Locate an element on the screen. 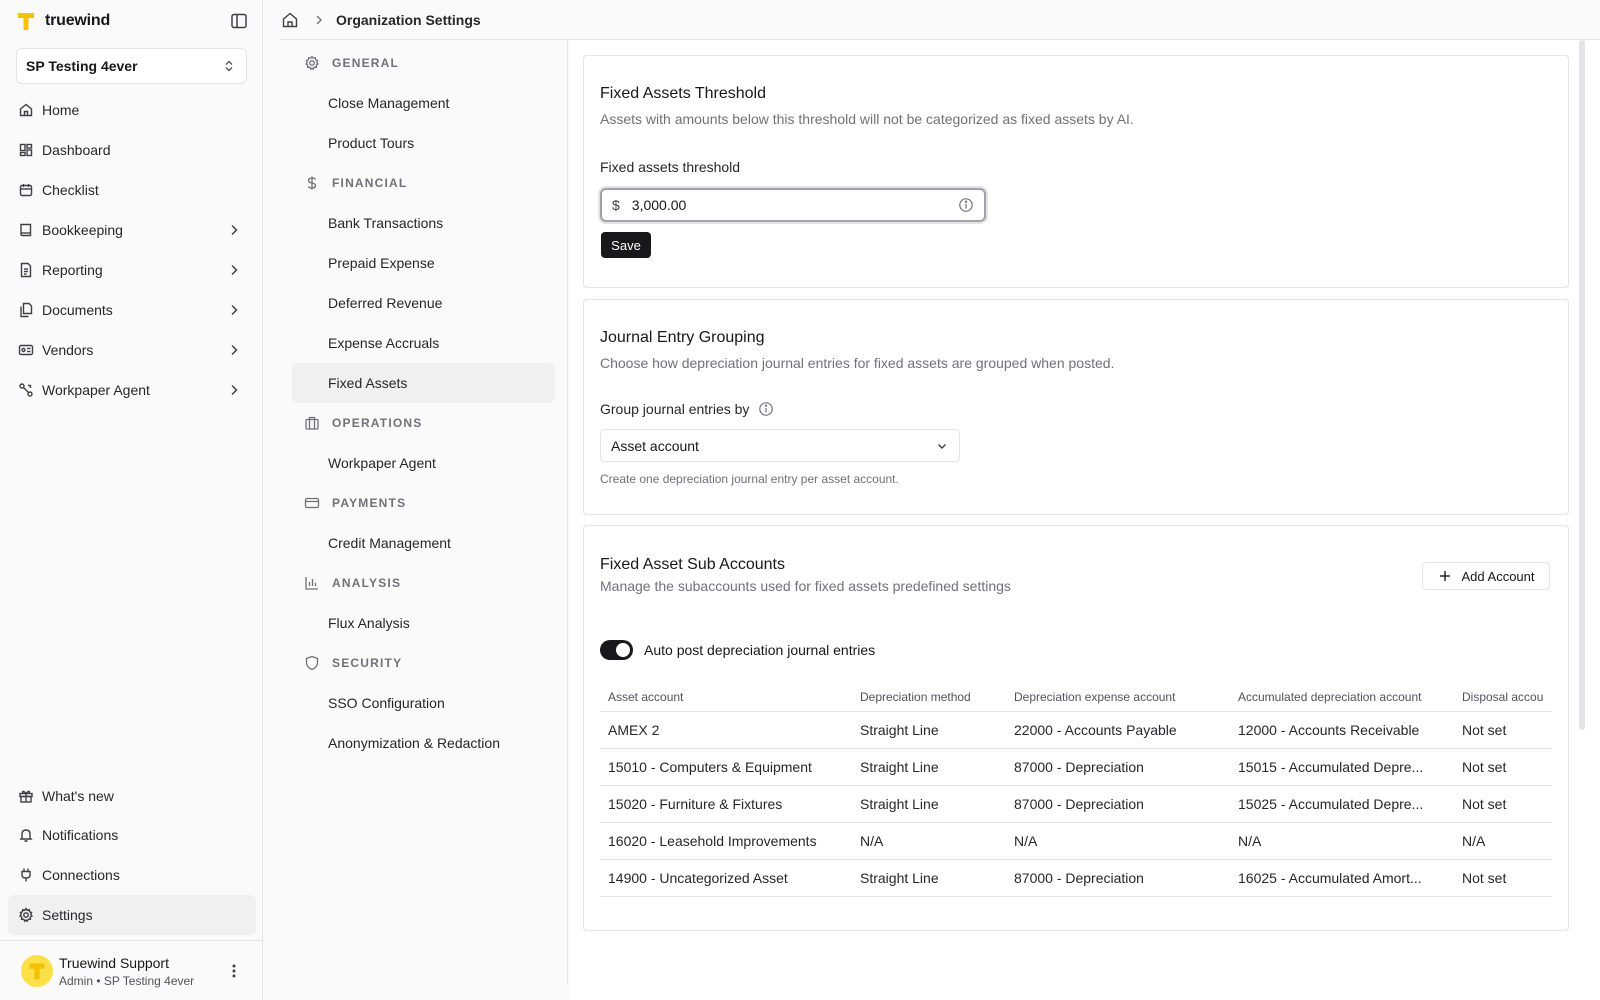 This screenshot has height=1000, width=1600. save-button: Save is located at coordinates (626, 245).